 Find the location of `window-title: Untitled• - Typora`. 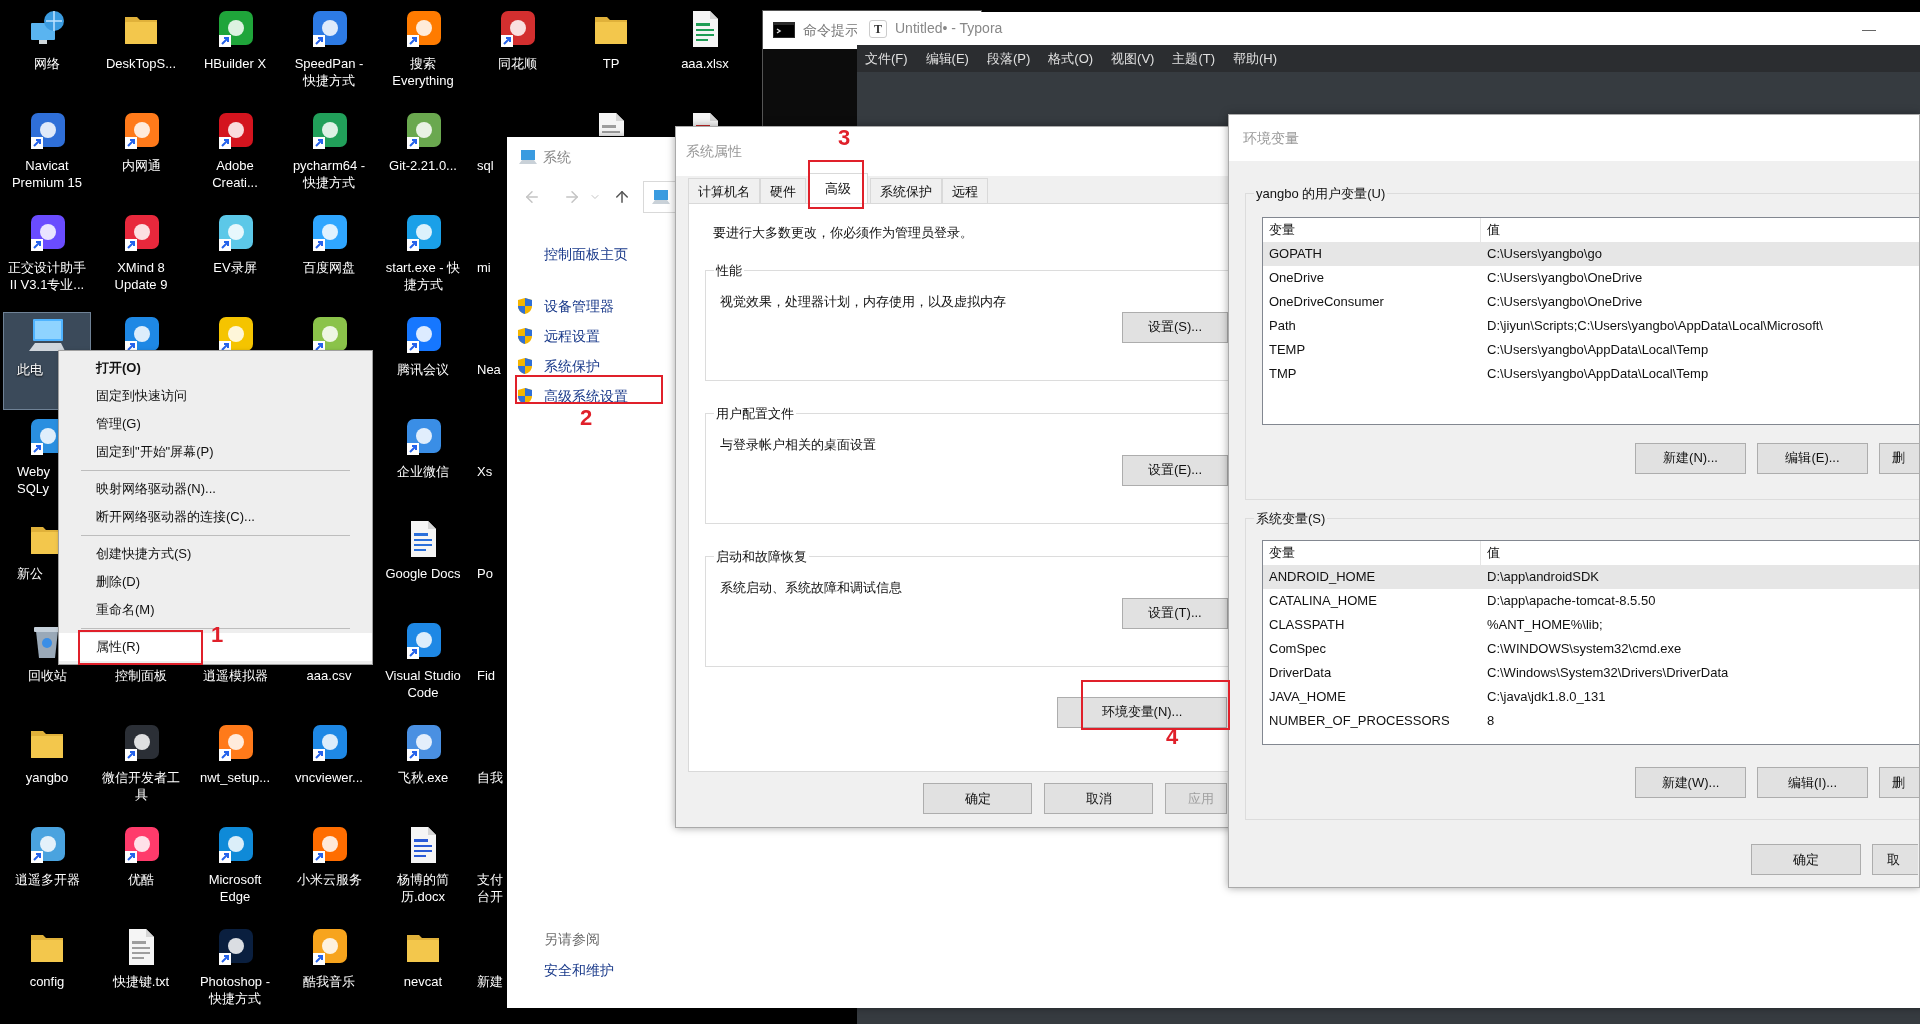

window-title: Untitled• - Typora is located at coordinates (949, 28).